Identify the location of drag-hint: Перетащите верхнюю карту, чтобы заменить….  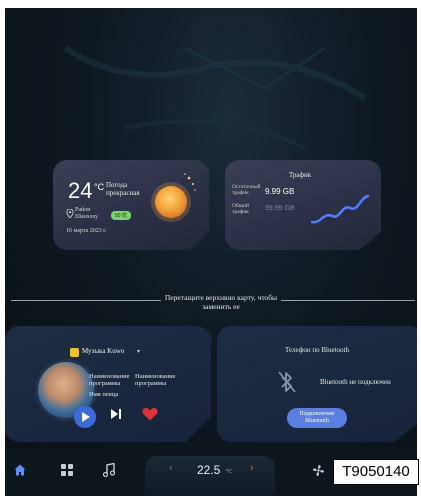
(221, 302).